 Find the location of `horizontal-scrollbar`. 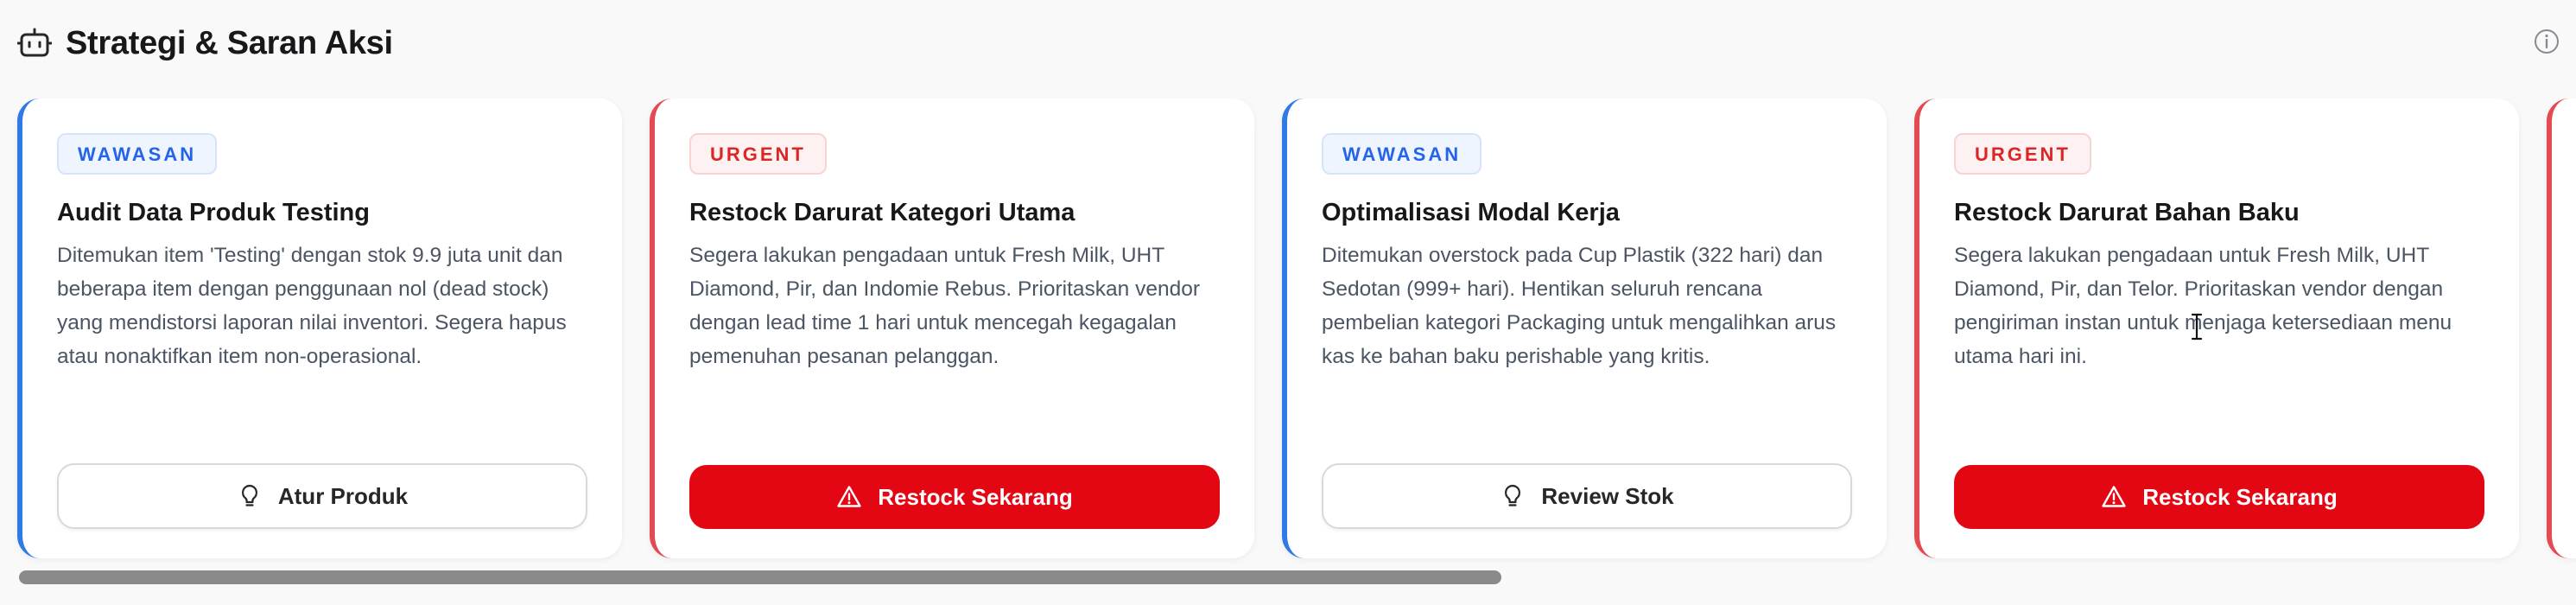

horizontal-scrollbar is located at coordinates (760, 577).